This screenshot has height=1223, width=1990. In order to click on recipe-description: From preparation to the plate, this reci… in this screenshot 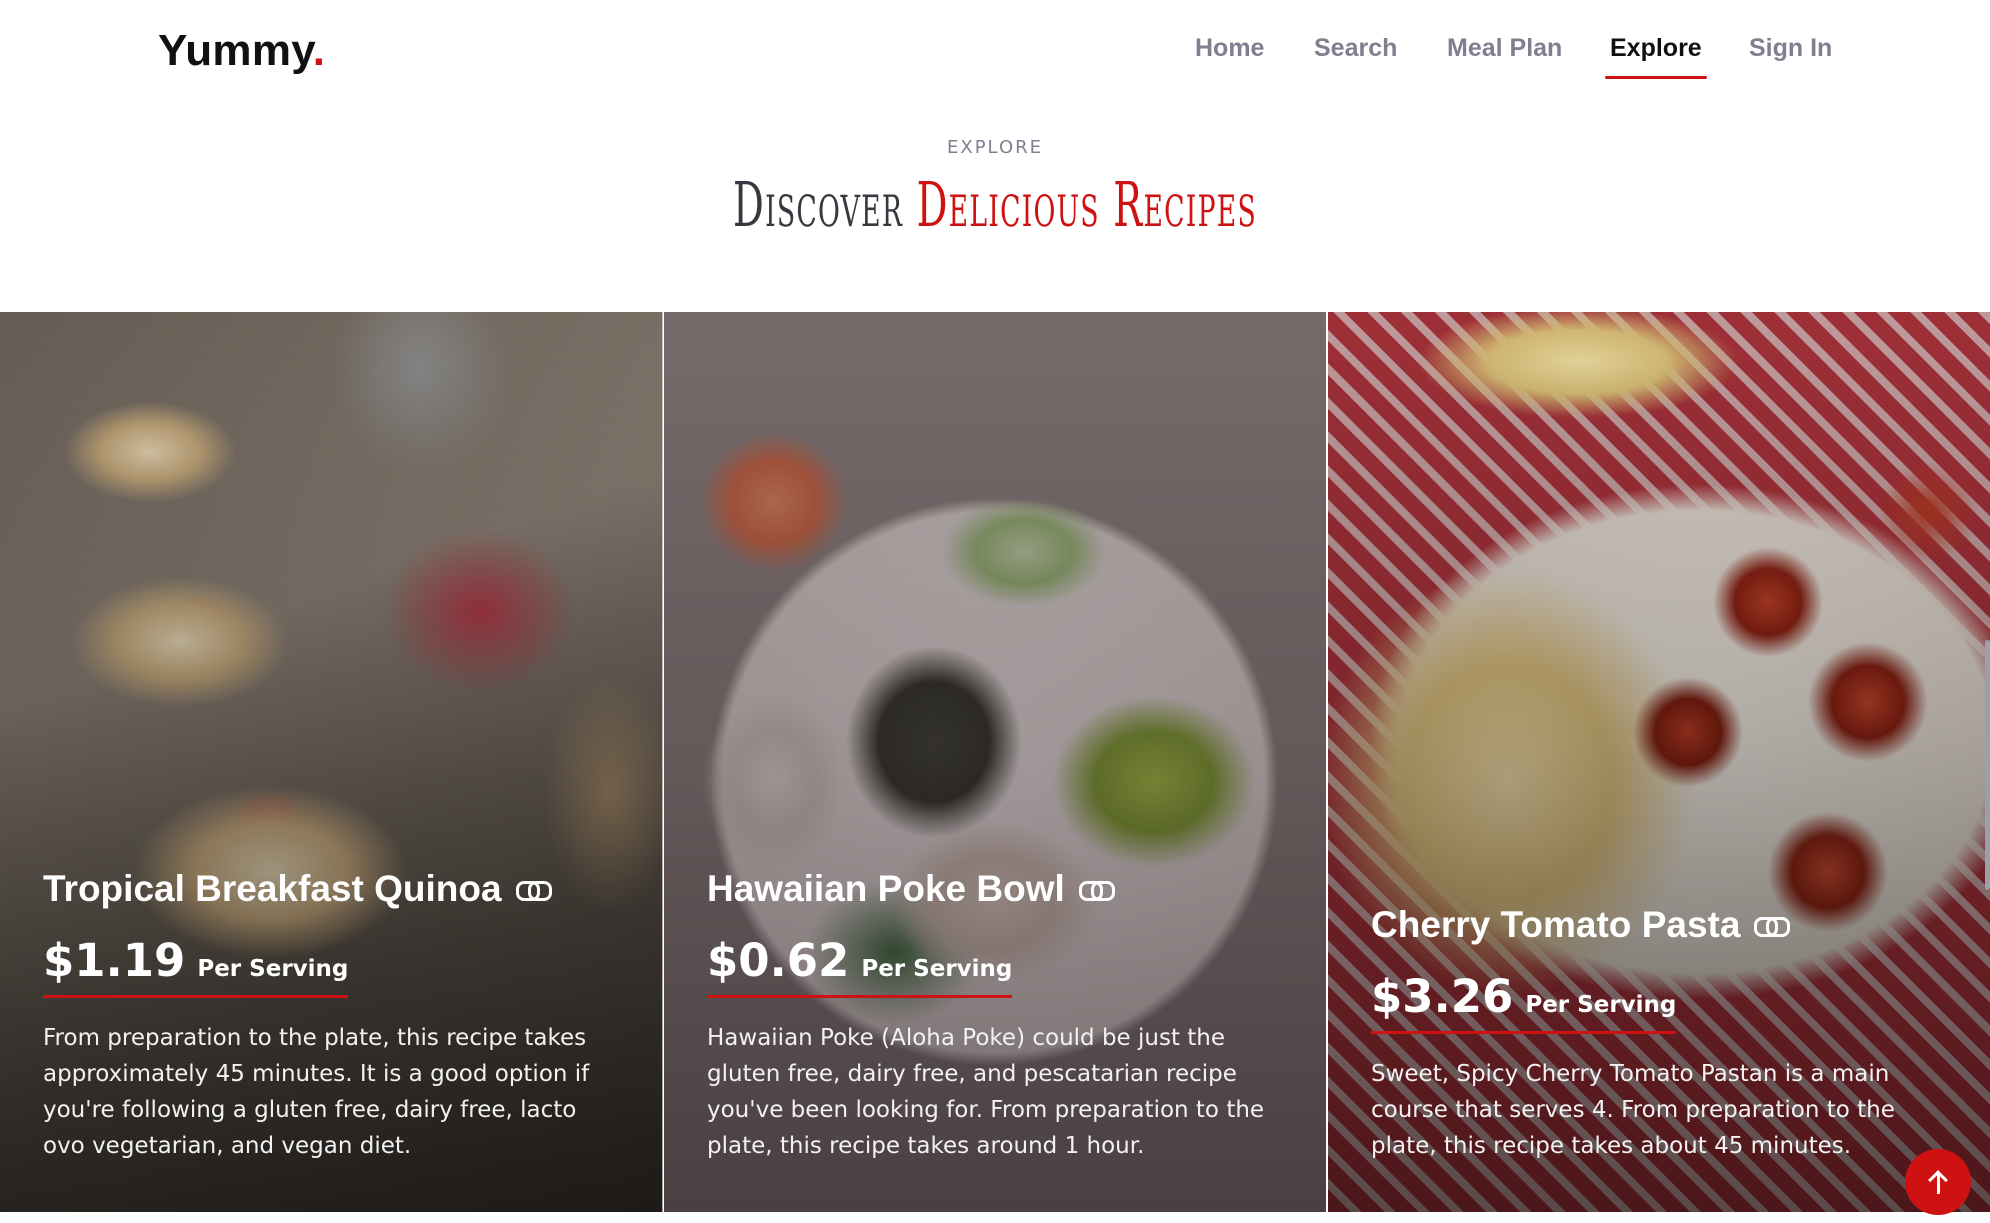, I will do `click(316, 1092)`.